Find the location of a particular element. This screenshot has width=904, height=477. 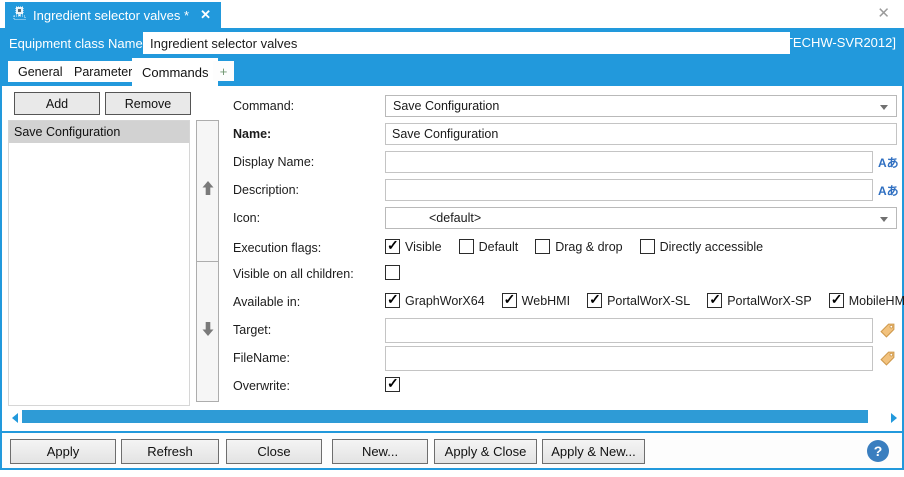

header-bar: Equipment class Name: [TECHW-SVR2012] is located at coordinates (452, 43).